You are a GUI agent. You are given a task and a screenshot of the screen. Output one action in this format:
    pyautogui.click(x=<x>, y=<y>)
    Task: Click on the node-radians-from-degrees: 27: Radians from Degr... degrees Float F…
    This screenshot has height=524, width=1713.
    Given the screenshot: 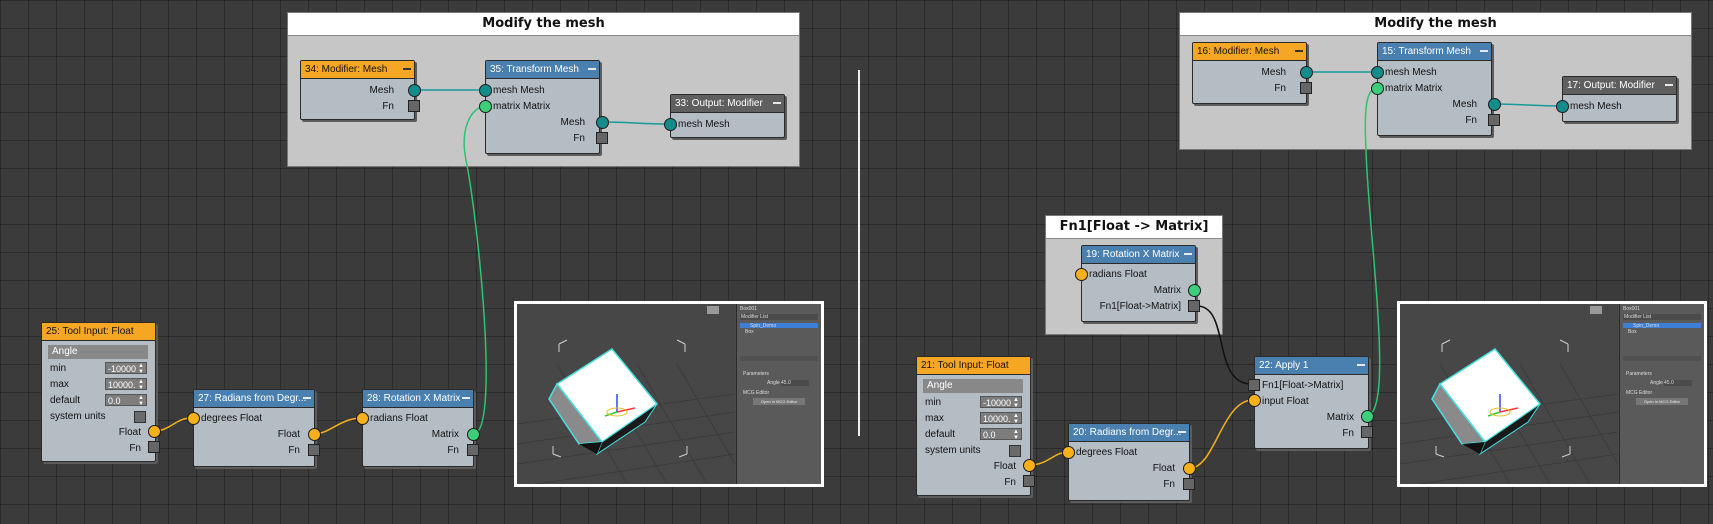 What is the action you would take?
    pyautogui.click(x=254, y=428)
    